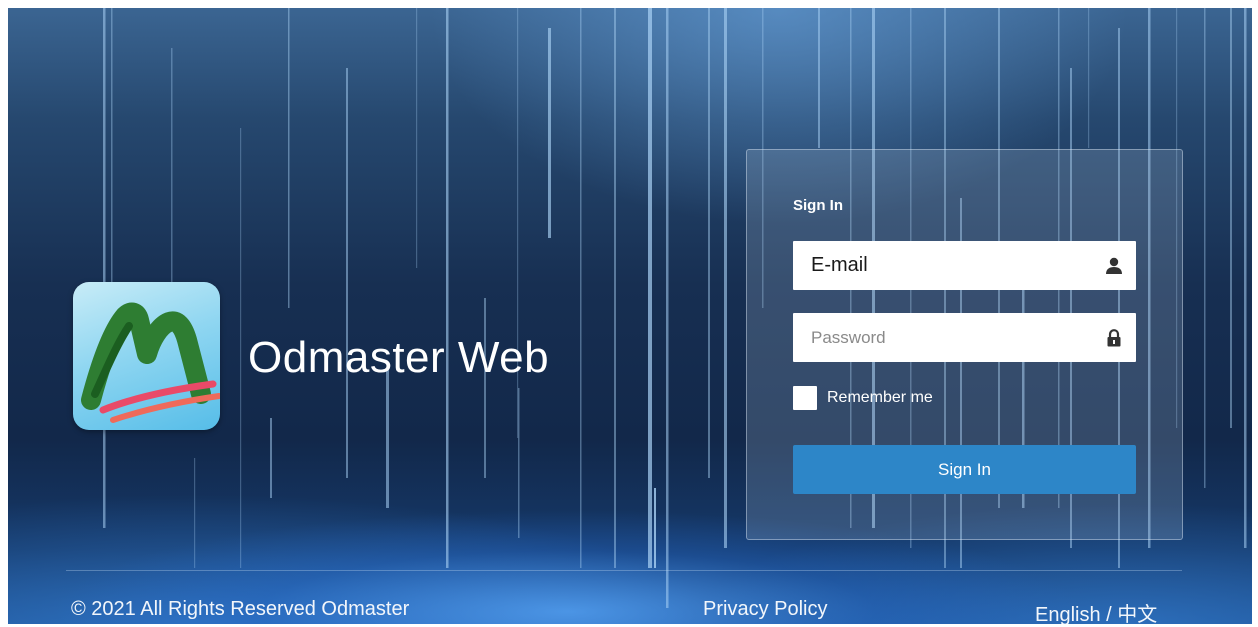 The height and width of the screenshot is (627, 1258). What do you see at coordinates (1096, 611) in the screenshot?
I see `language-switcher: English / 中文` at bounding box center [1096, 611].